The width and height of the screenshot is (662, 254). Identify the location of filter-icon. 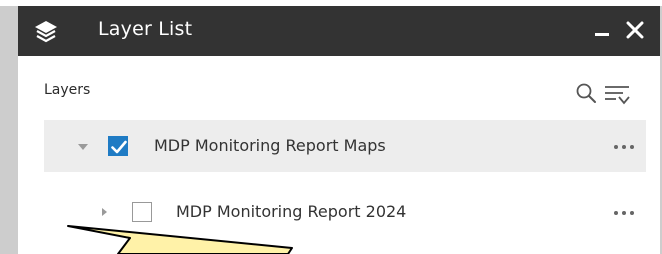
(617, 94).